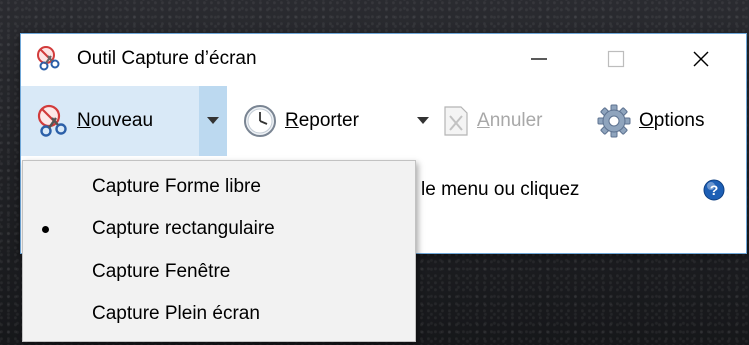  I want to click on title-bar: Outil Capture d’écran, so click(383, 60).